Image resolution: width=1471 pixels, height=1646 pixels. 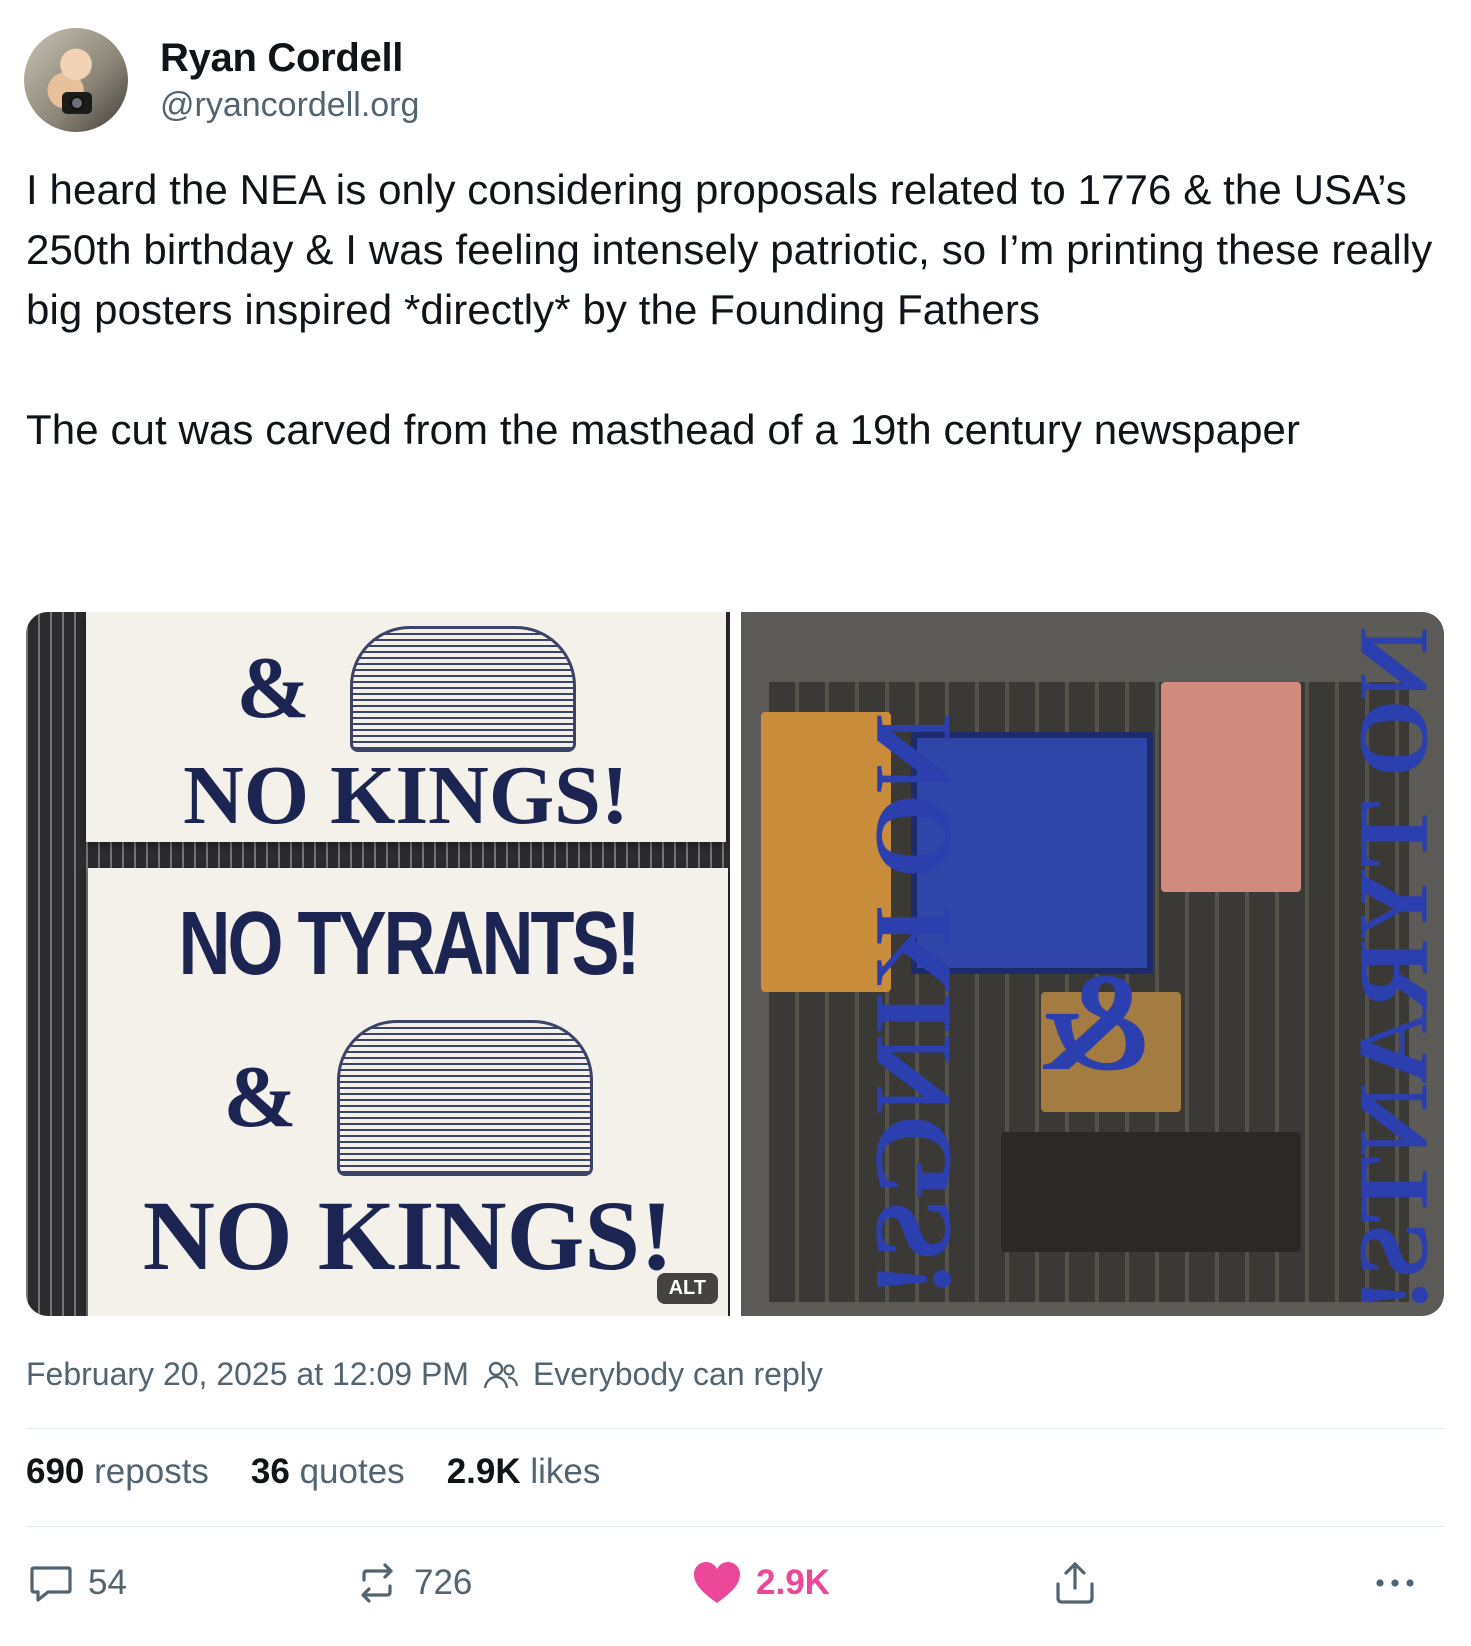 I want to click on repost-button: 726, so click(x=413, y=1583).